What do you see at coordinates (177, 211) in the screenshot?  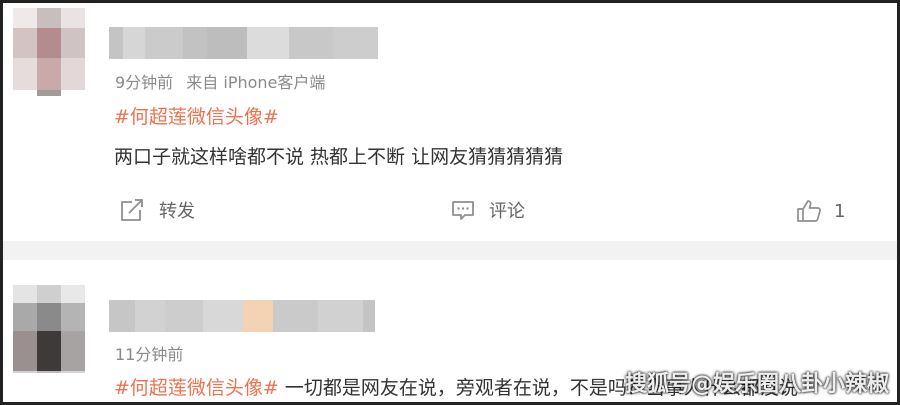 I see `repost-label: 转发` at bounding box center [177, 211].